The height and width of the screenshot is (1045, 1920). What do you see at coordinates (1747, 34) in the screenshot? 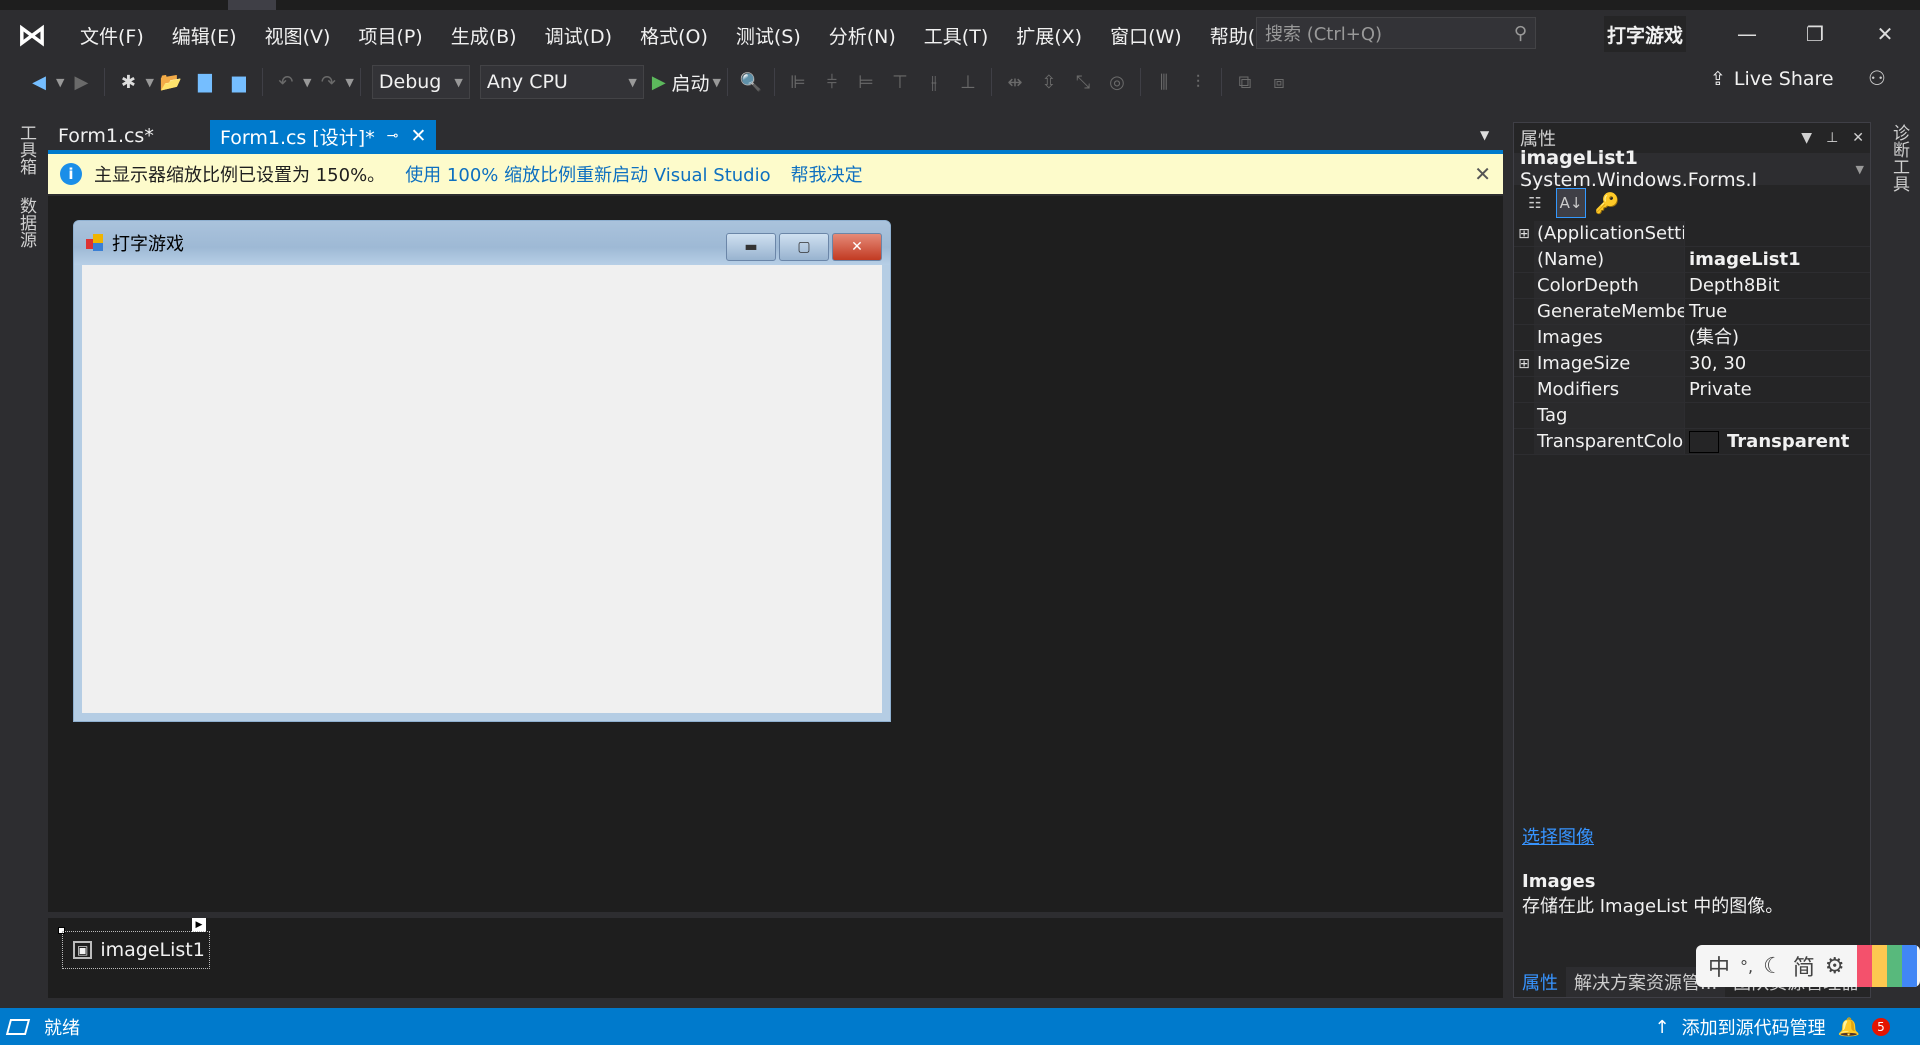
I see `minimize-button: —` at bounding box center [1747, 34].